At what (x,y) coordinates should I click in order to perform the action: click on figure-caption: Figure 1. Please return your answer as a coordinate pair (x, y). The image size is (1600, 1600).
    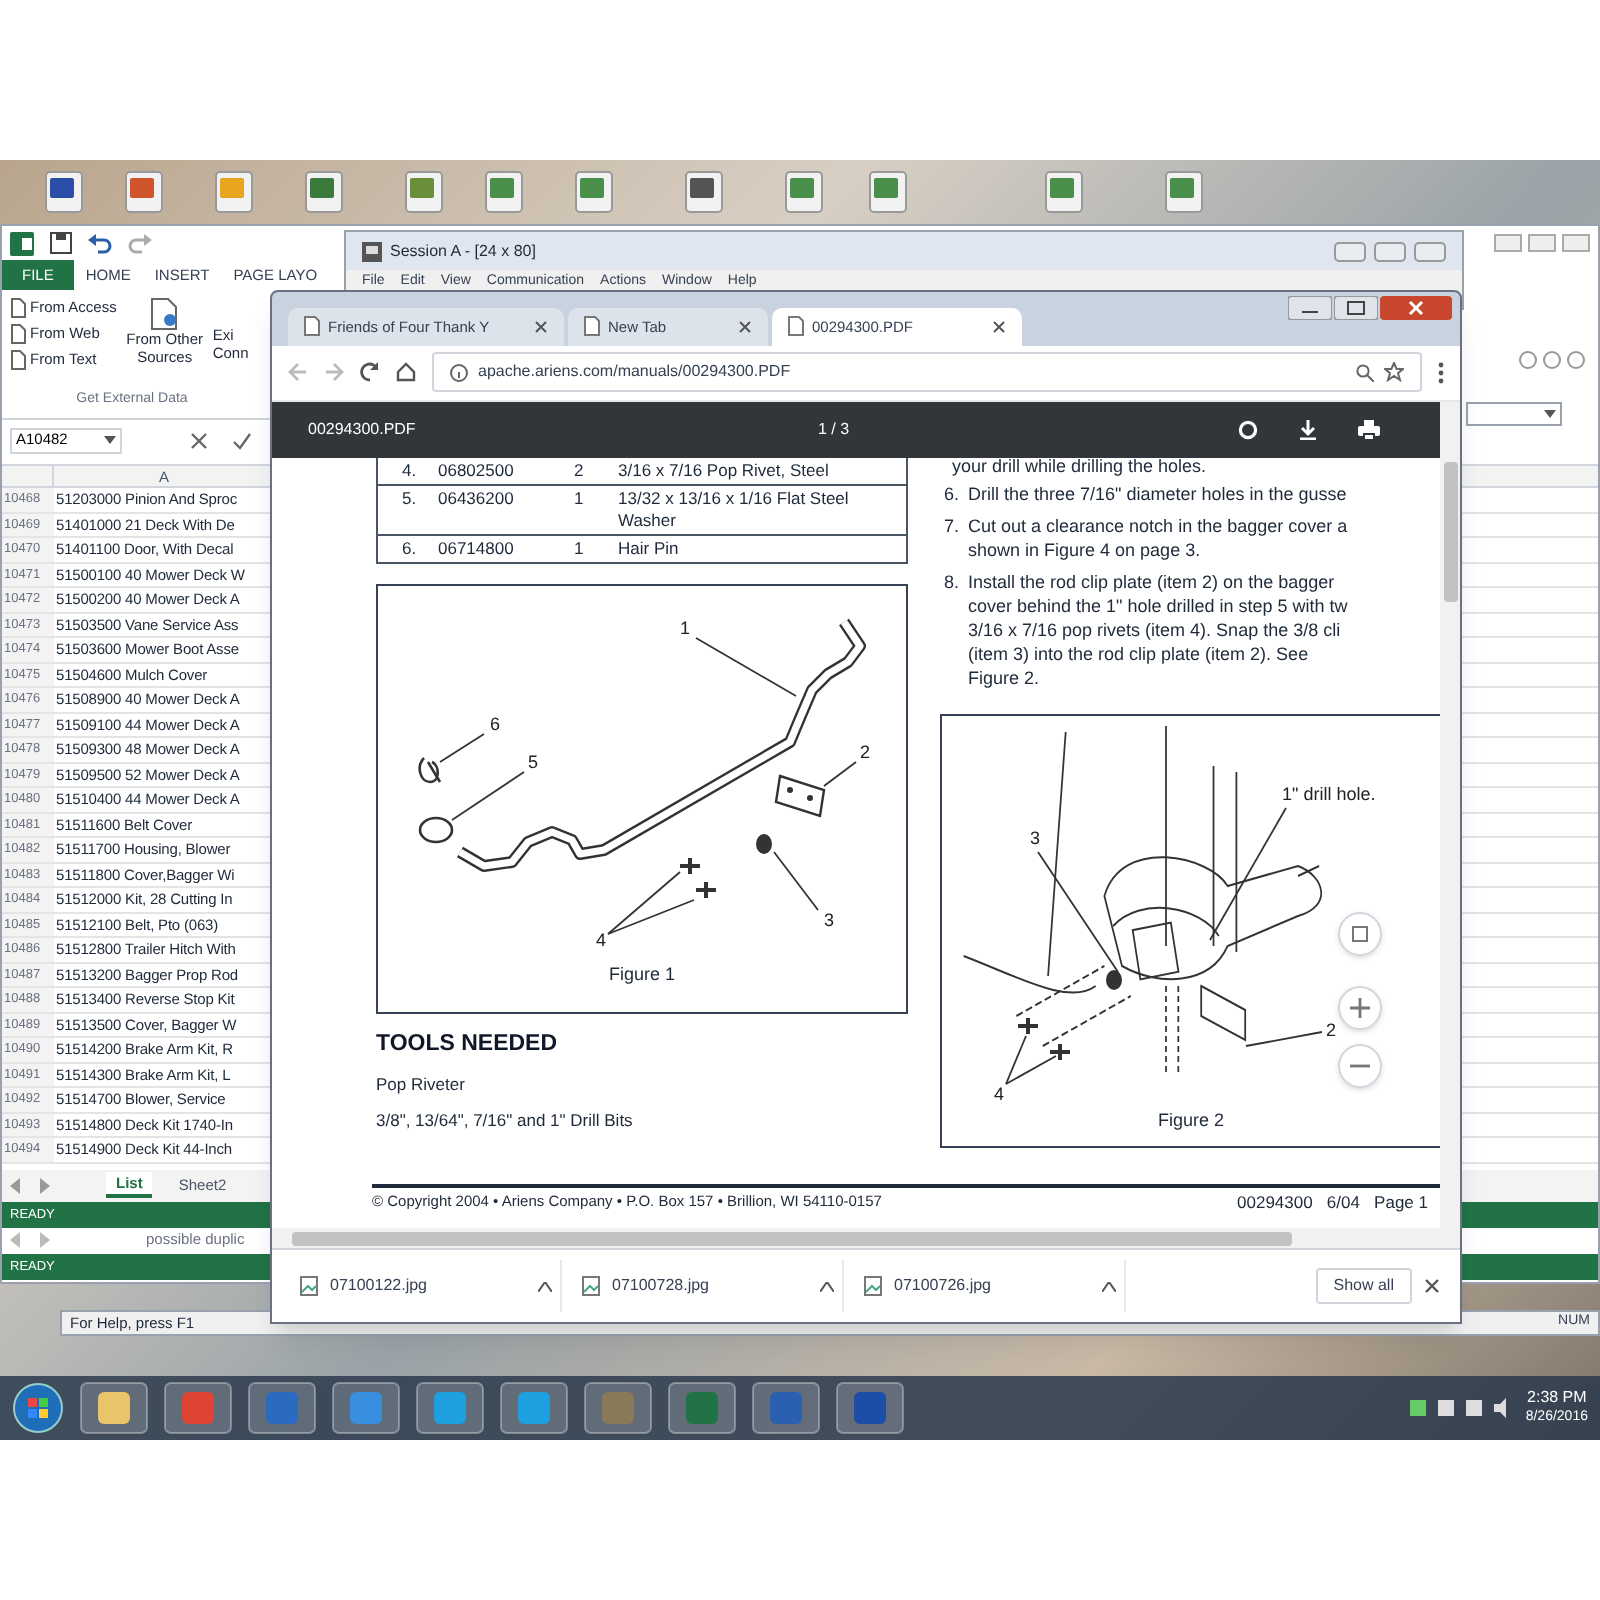
    Looking at the image, I should click on (642, 974).